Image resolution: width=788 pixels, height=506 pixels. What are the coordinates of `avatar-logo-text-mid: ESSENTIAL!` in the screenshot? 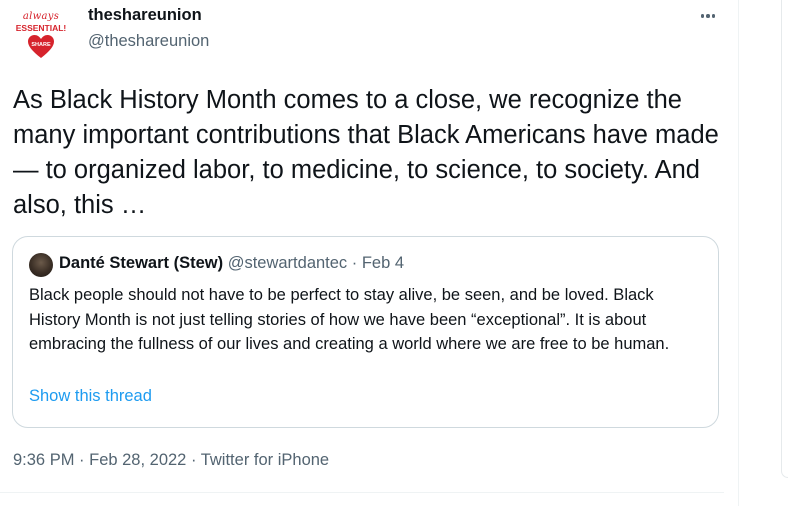 It's located at (41, 28).